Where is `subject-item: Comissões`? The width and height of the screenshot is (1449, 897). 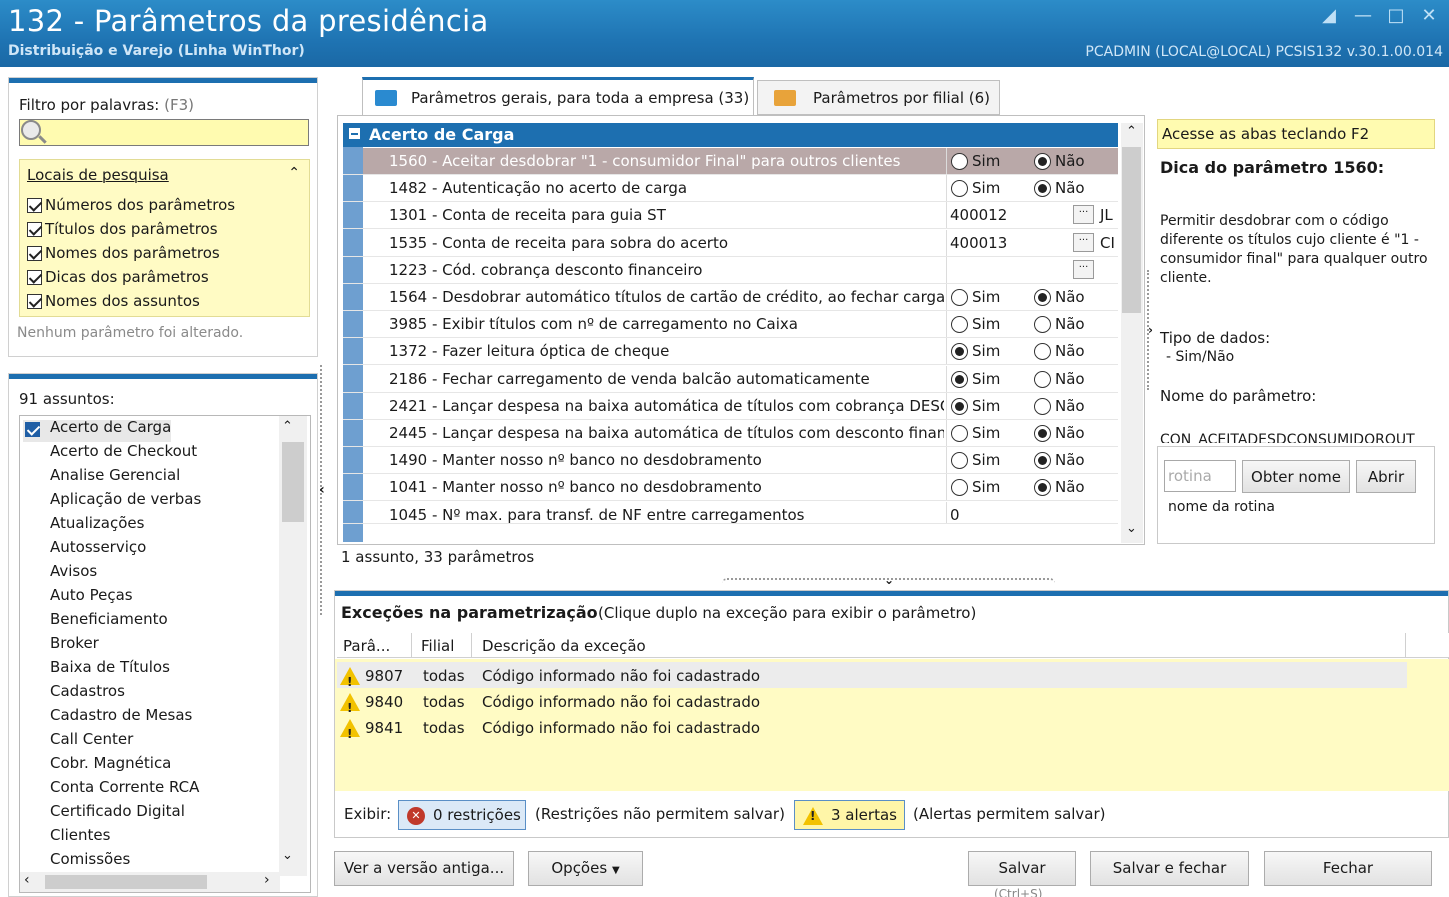 subject-item: Comissões is located at coordinates (90, 860).